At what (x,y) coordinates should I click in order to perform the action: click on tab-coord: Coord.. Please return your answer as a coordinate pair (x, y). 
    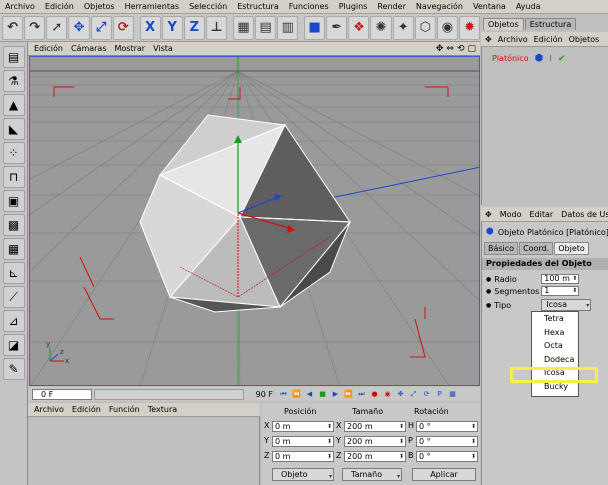
    Looking at the image, I should click on (536, 248).